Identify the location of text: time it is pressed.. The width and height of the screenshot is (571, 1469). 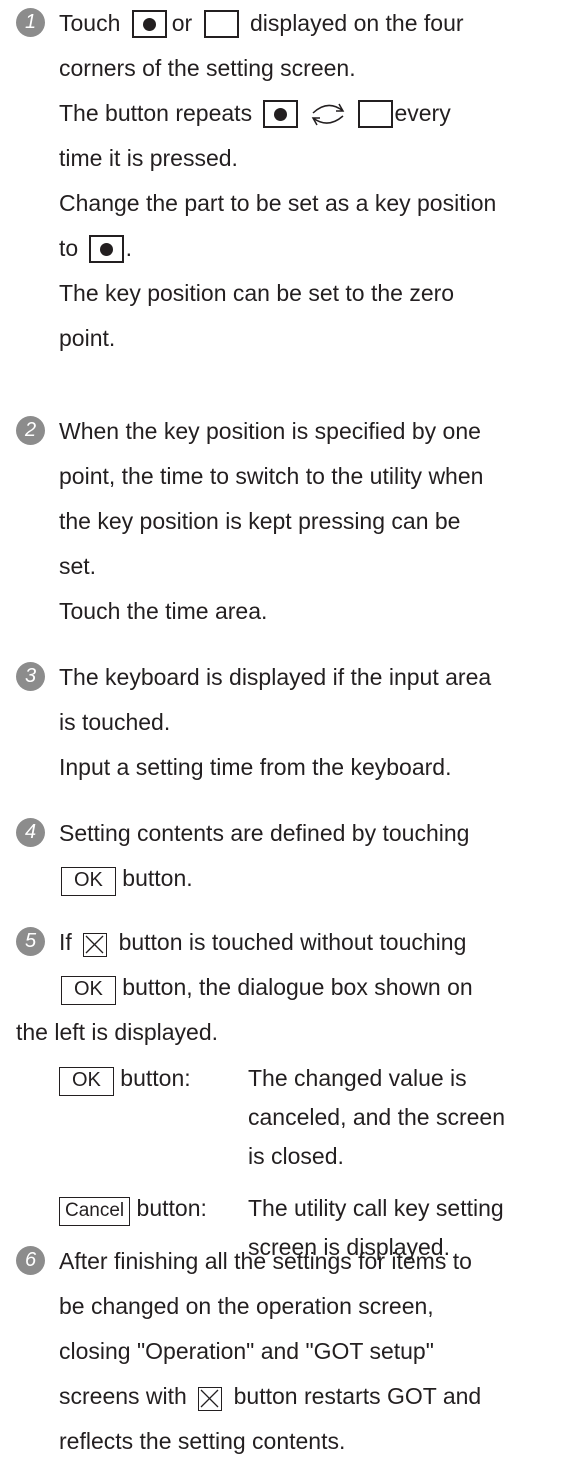
(148, 158).